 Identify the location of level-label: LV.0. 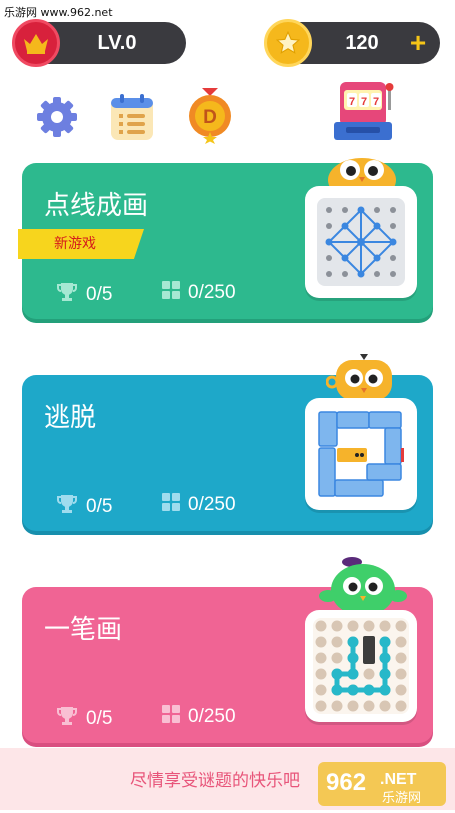
(117, 43).